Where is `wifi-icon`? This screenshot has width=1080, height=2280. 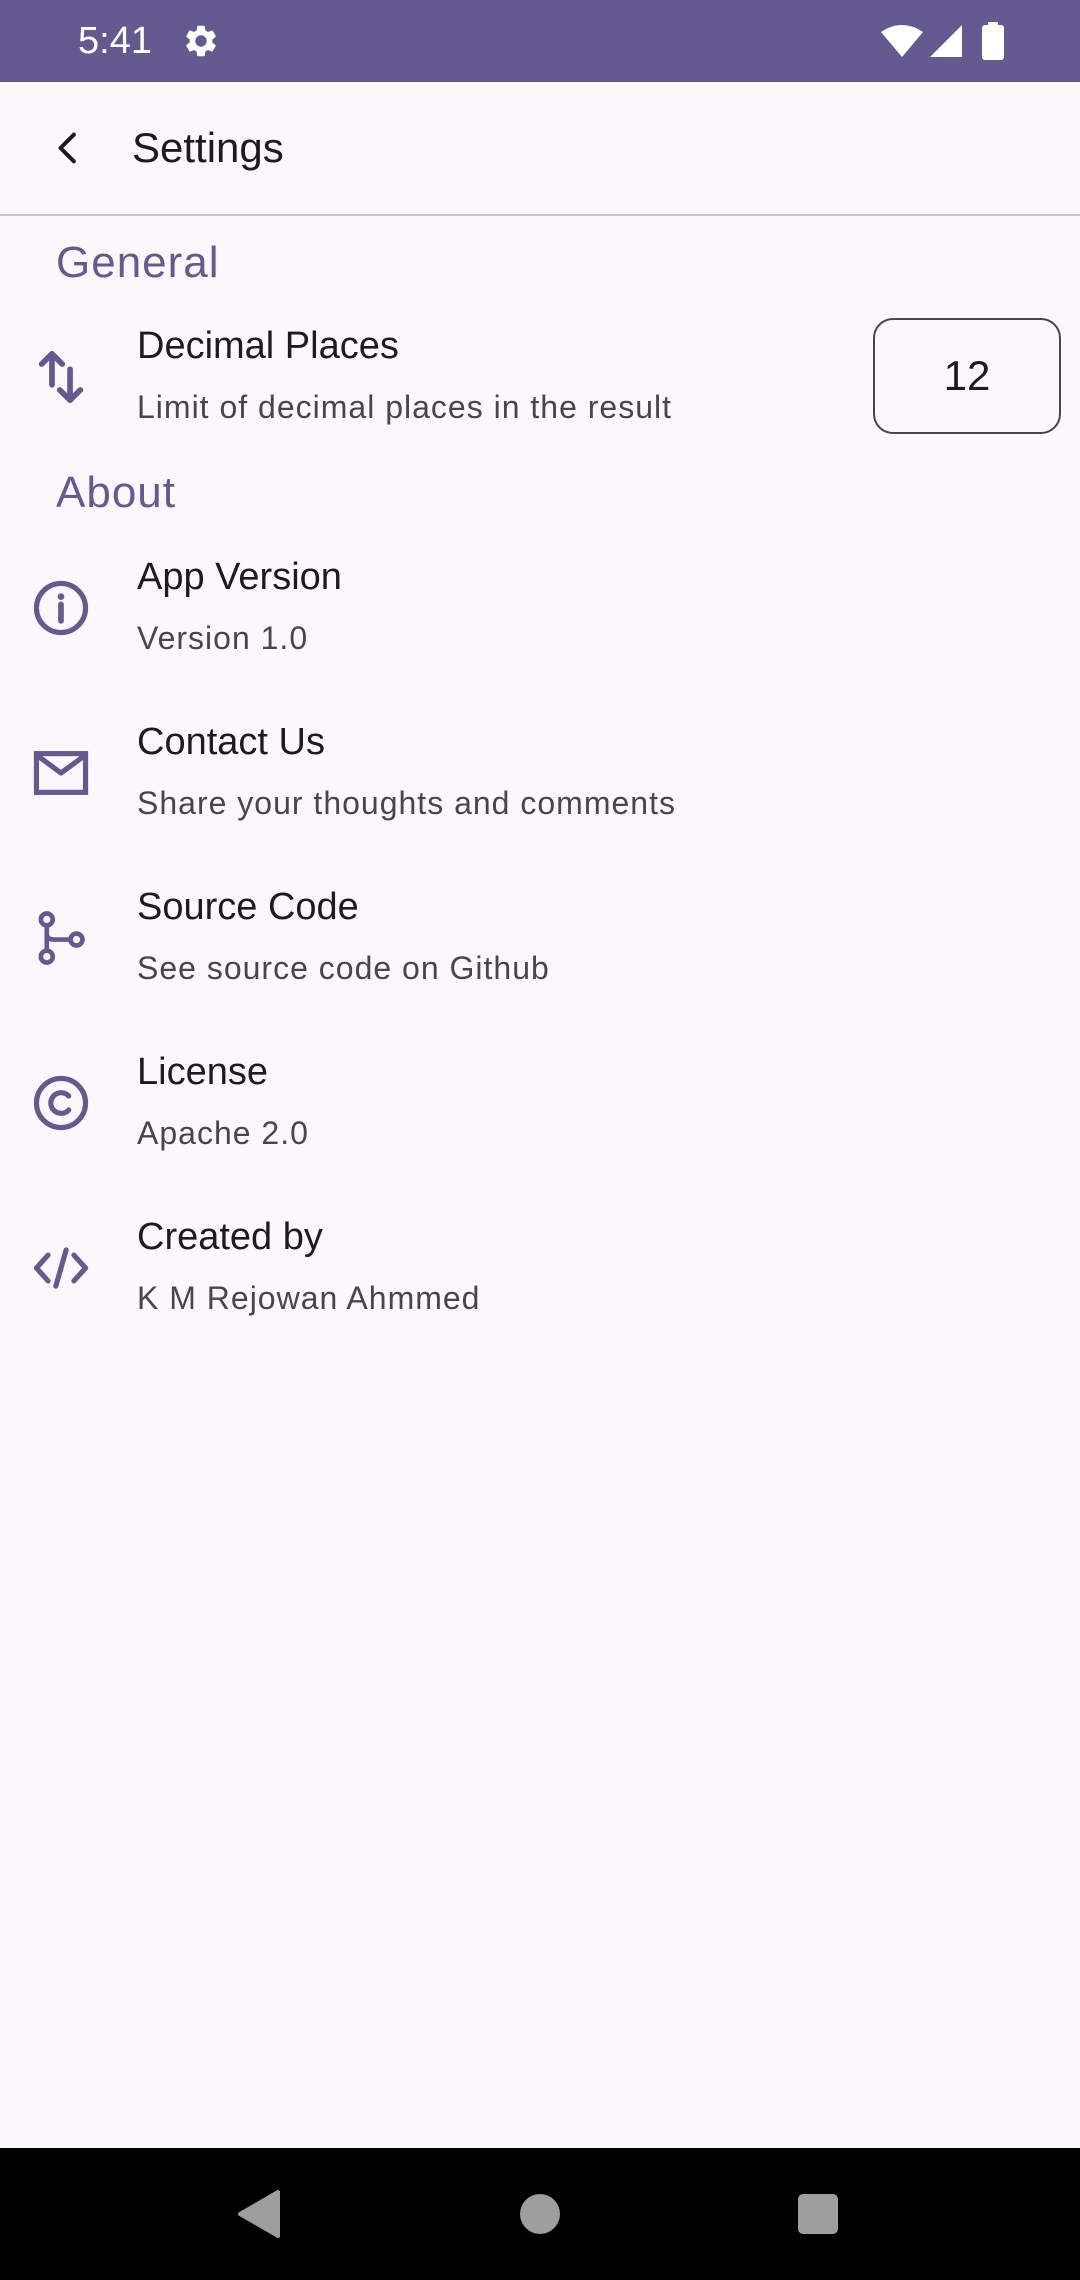 wifi-icon is located at coordinates (902, 41).